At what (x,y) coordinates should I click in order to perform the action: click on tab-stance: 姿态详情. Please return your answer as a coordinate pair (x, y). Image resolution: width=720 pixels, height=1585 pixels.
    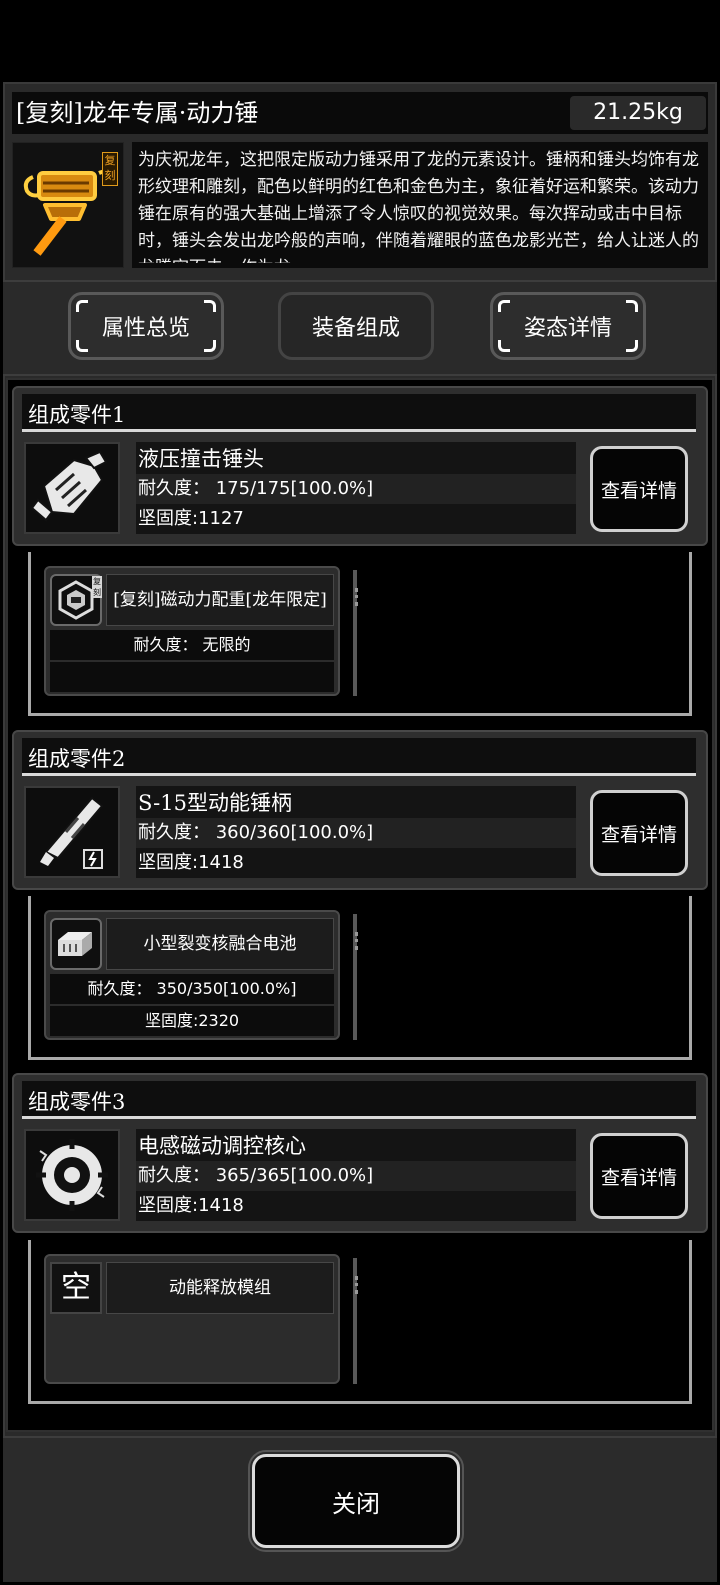
    Looking at the image, I should click on (568, 326).